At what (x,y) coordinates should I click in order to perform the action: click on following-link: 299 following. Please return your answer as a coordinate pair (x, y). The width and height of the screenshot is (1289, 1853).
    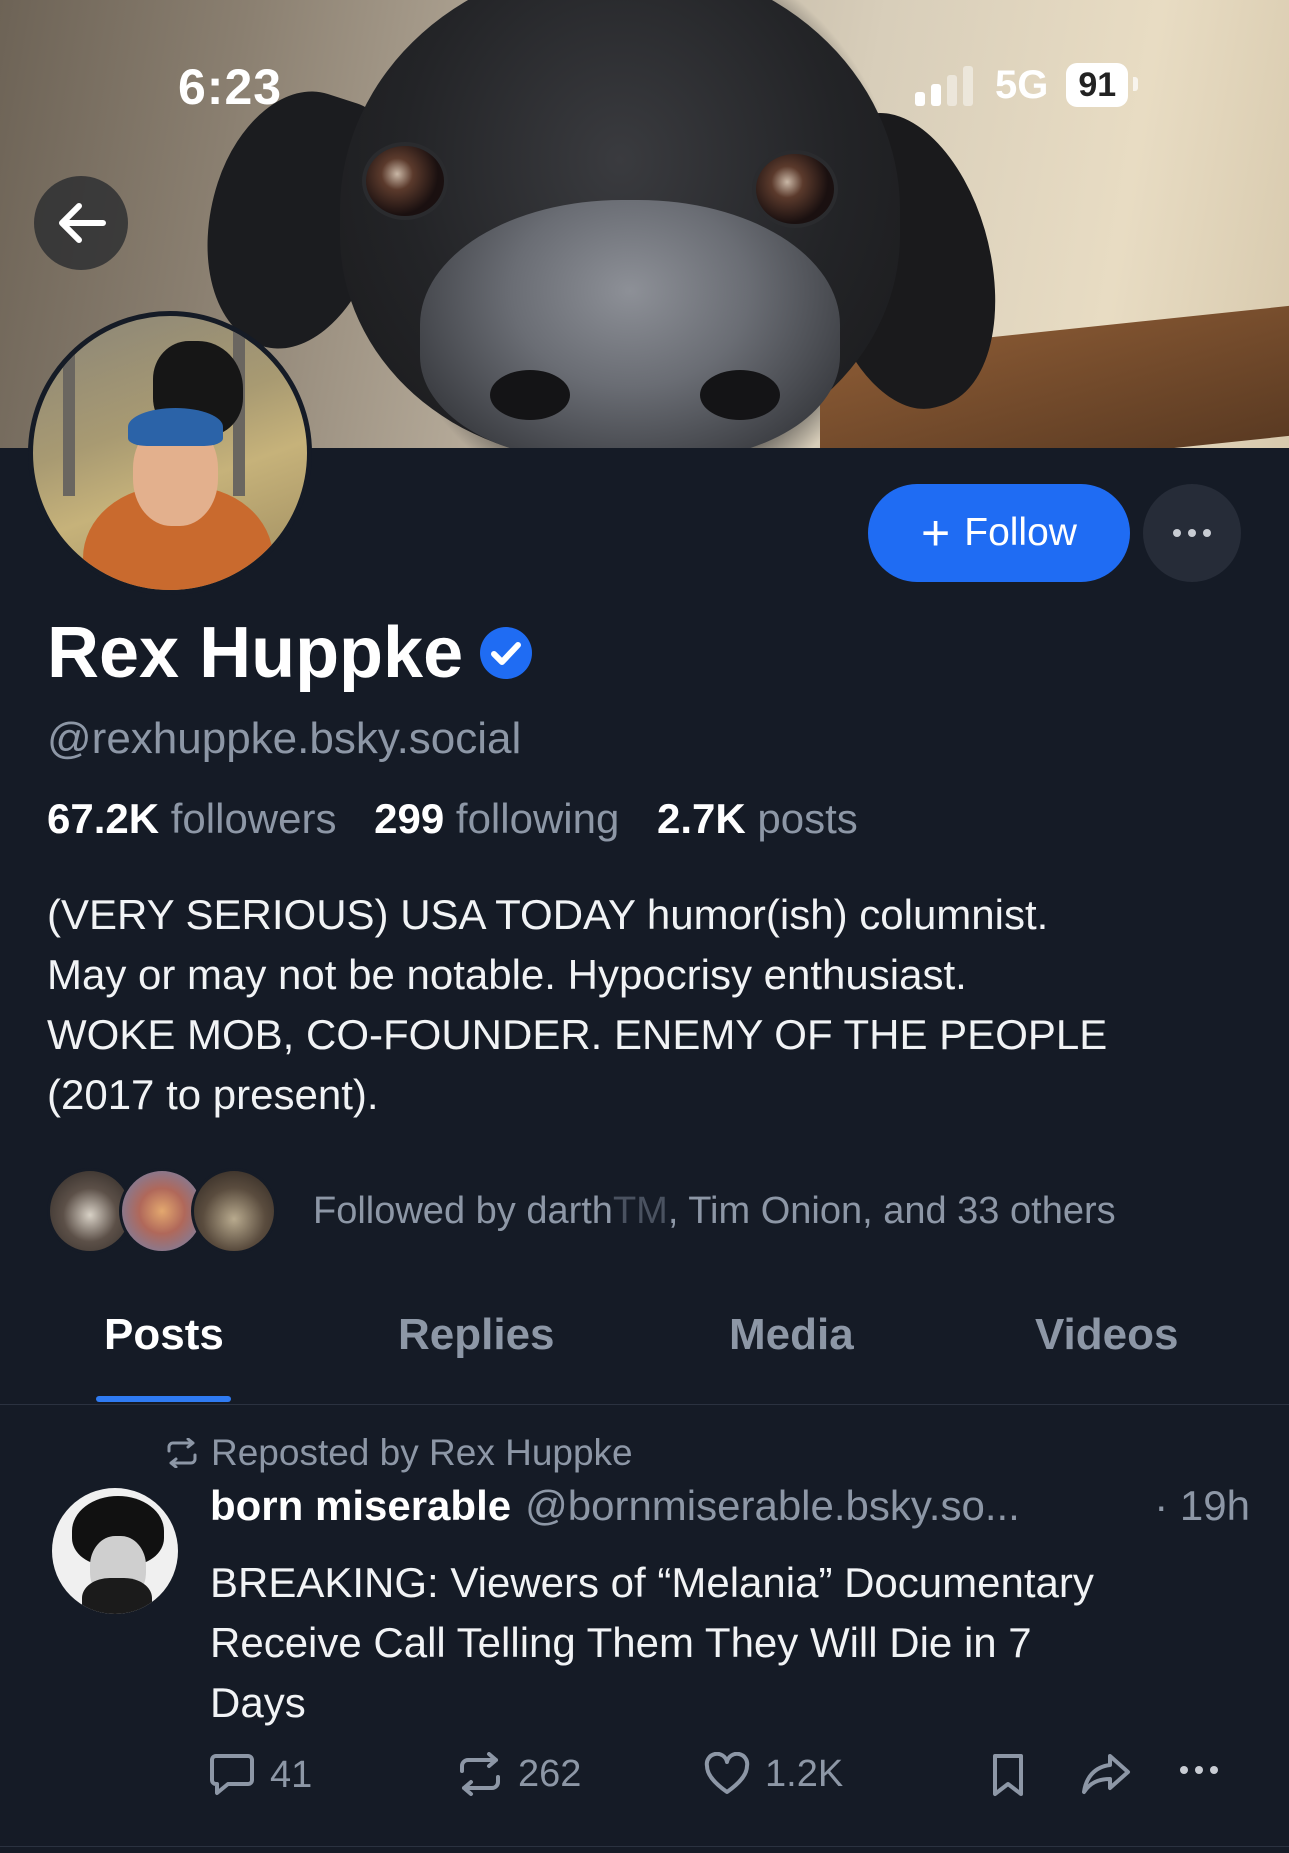
    Looking at the image, I should click on (496, 818).